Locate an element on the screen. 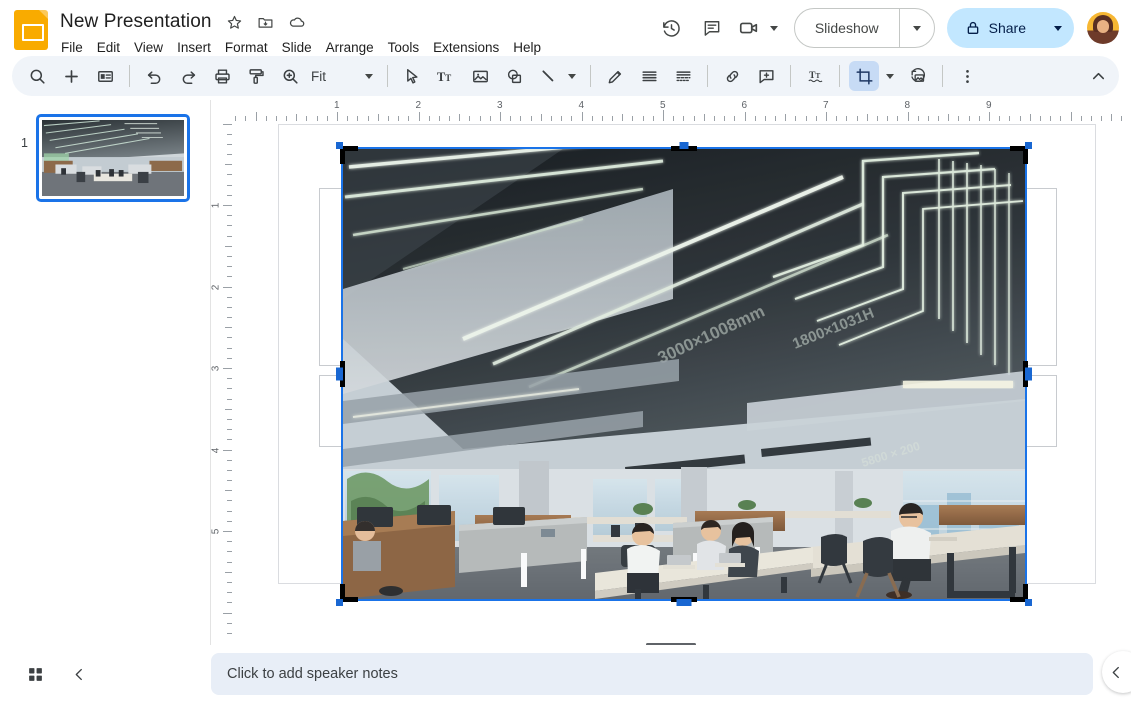 This screenshot has width=1131, height=703. ruler-label: 2 is located at coordinates (216, 287).